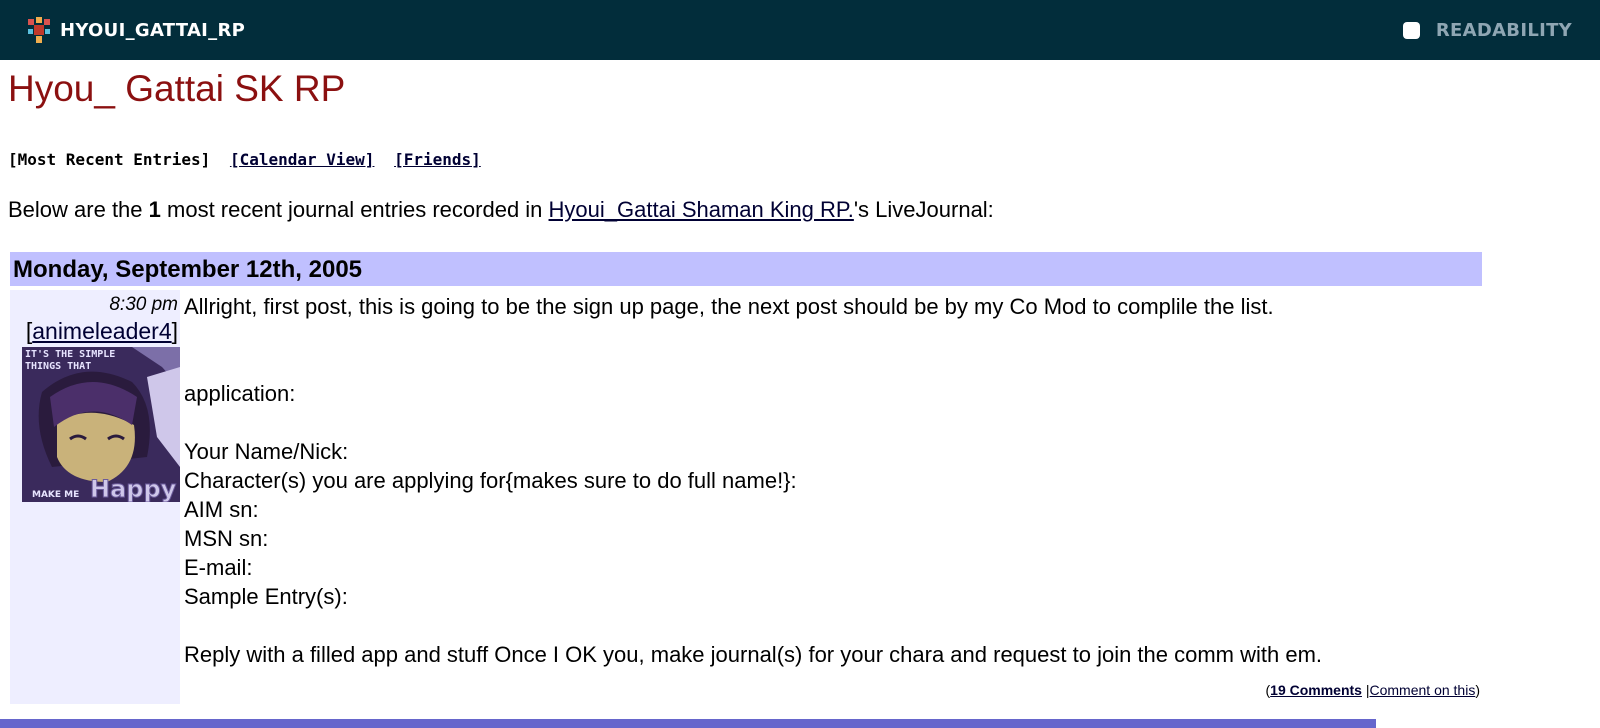  What do you see at coordinates (154, 209) in the screenshot?
I see `entry-count: 1` at bounding box center [154, 209].